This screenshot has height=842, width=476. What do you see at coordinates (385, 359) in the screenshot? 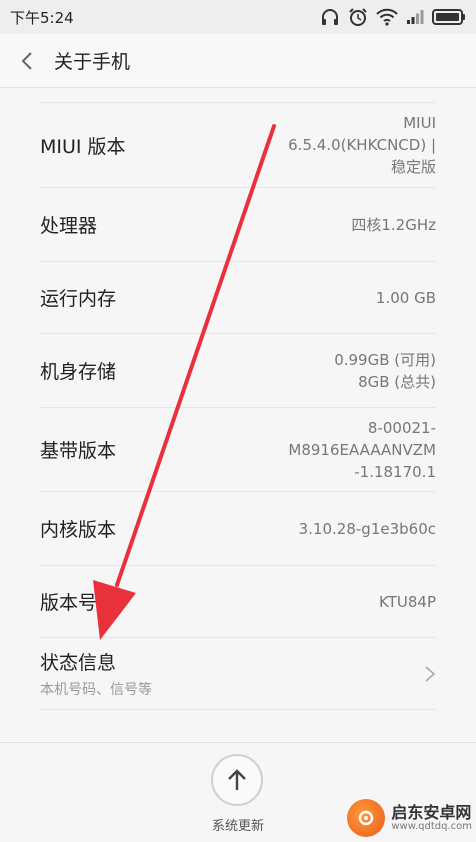
I see `value-line: 0.99GB (可用)` at bounding box center [385, 359].